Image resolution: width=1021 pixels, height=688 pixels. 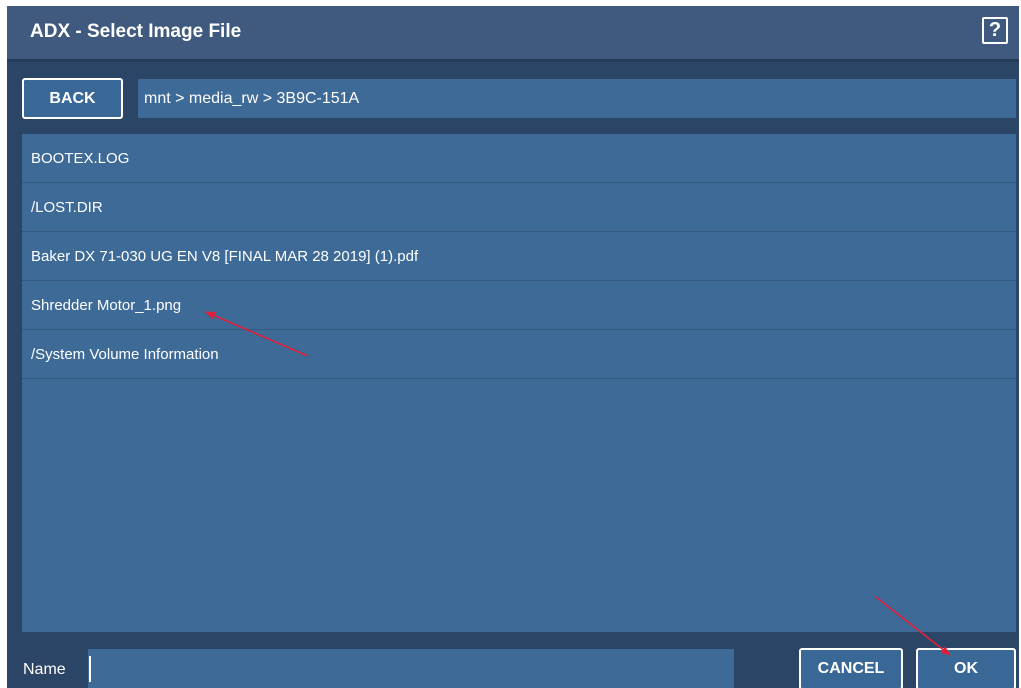 What do you see at coordinates (513, 34) in the screenshot?
I see `title-bar: ADX - Select Image File ?` at bounding box center [513, 34].